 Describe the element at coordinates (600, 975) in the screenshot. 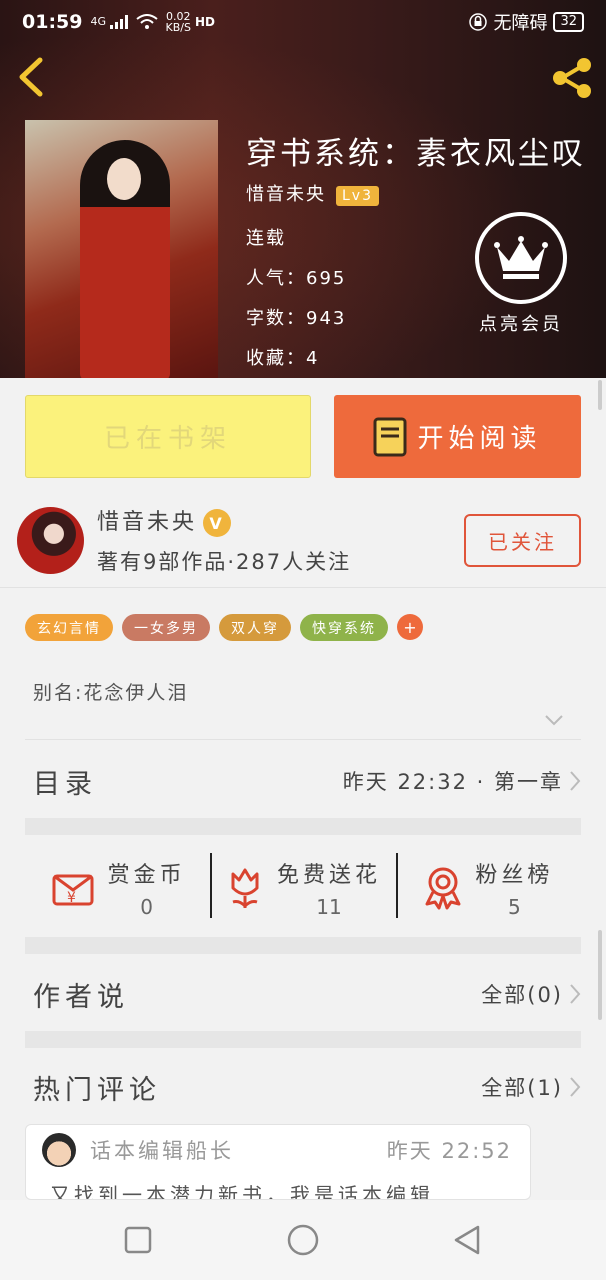

I see `scrollbar-thumb` at that location.